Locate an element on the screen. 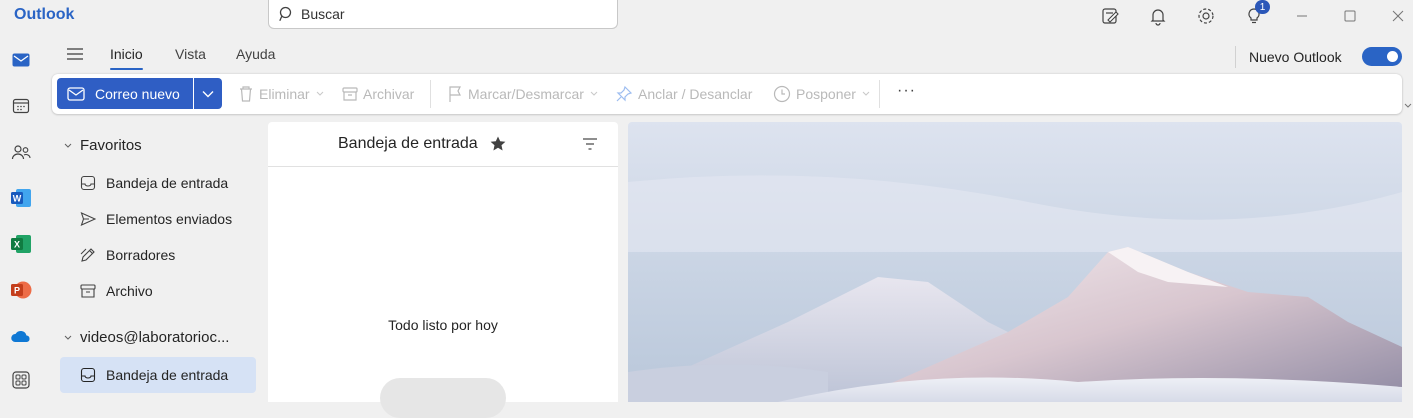 The height and width of the screenshot is (418, 1413). minimize-icon is located at coordinates (1302, 16).